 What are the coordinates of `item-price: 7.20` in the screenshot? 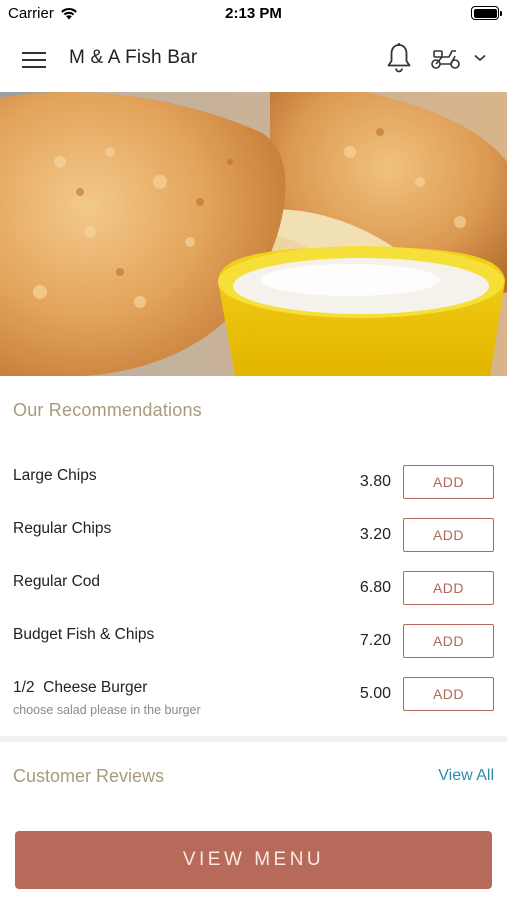 It's located at (375, 640).